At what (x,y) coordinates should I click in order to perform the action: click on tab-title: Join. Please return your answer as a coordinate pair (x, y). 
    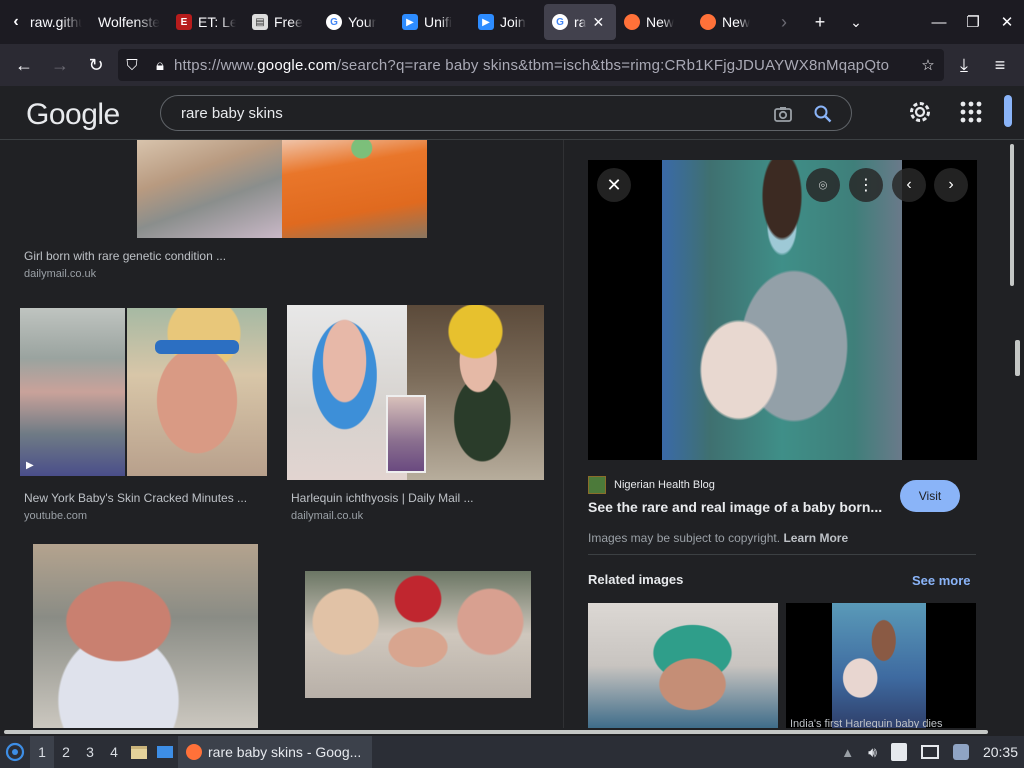
    Looking at the image, I should click on (513, 22).